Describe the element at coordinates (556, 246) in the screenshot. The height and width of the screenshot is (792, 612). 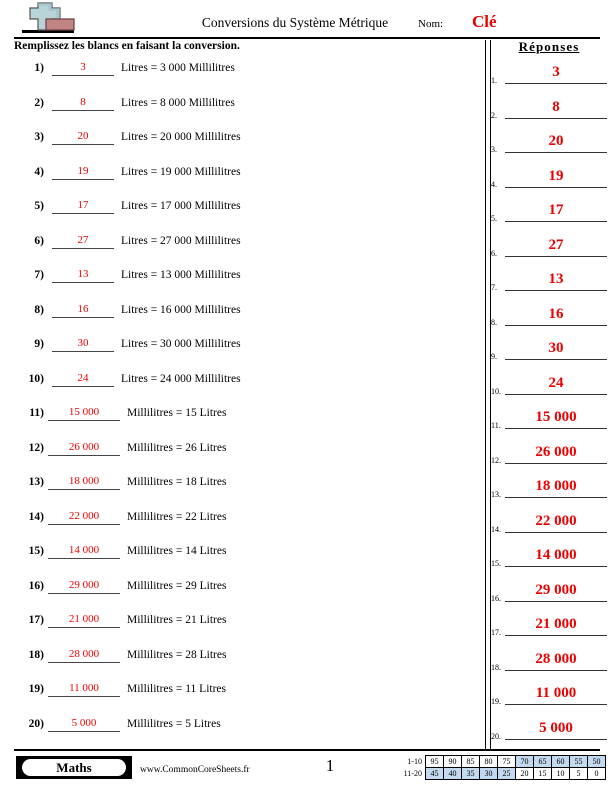
I see `answer-value: 27` at that location.